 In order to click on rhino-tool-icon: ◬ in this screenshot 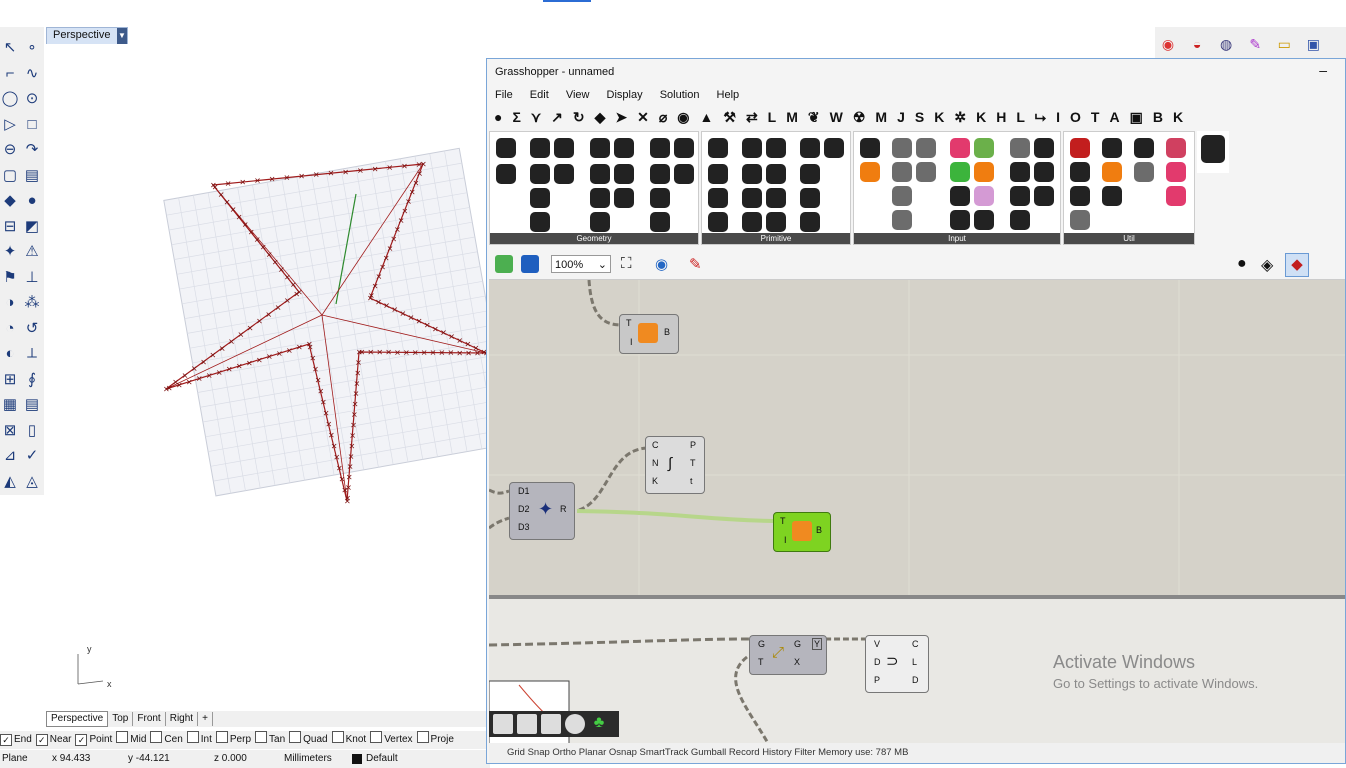, I will do `click(32, 482)`.